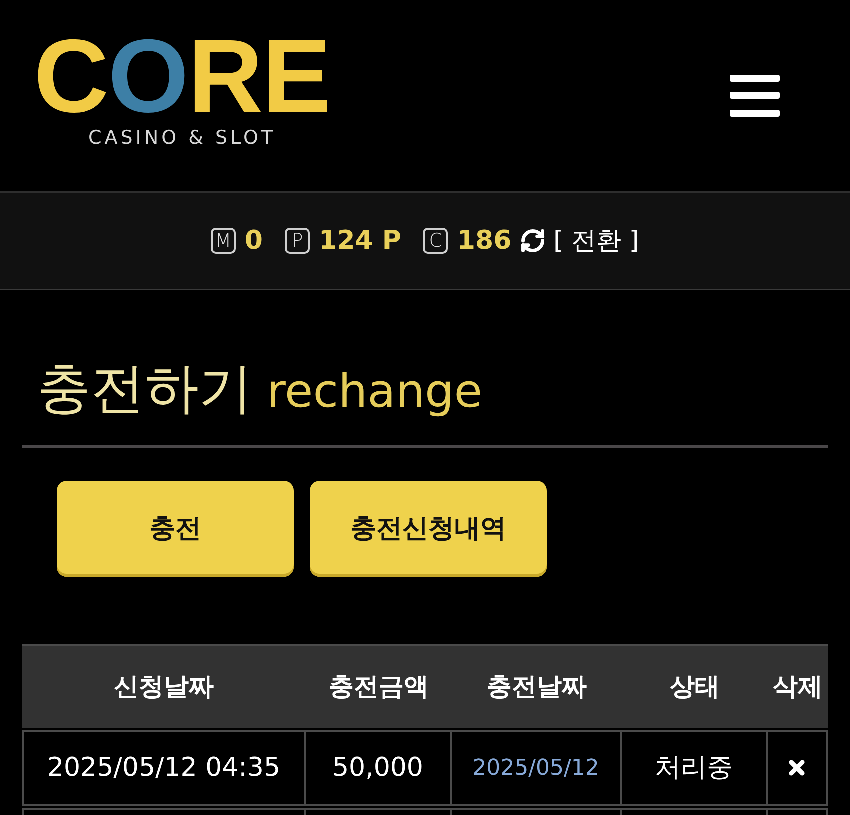 This screenshot has height=815, width=850. I want to click on menu-icon, so click(755, 95).